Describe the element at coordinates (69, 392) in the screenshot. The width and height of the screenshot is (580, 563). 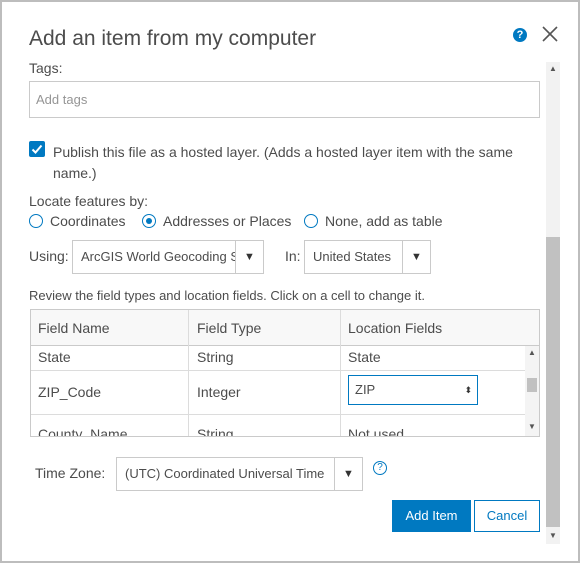
I see `cell-field-name: ZIP_Code` at that location.